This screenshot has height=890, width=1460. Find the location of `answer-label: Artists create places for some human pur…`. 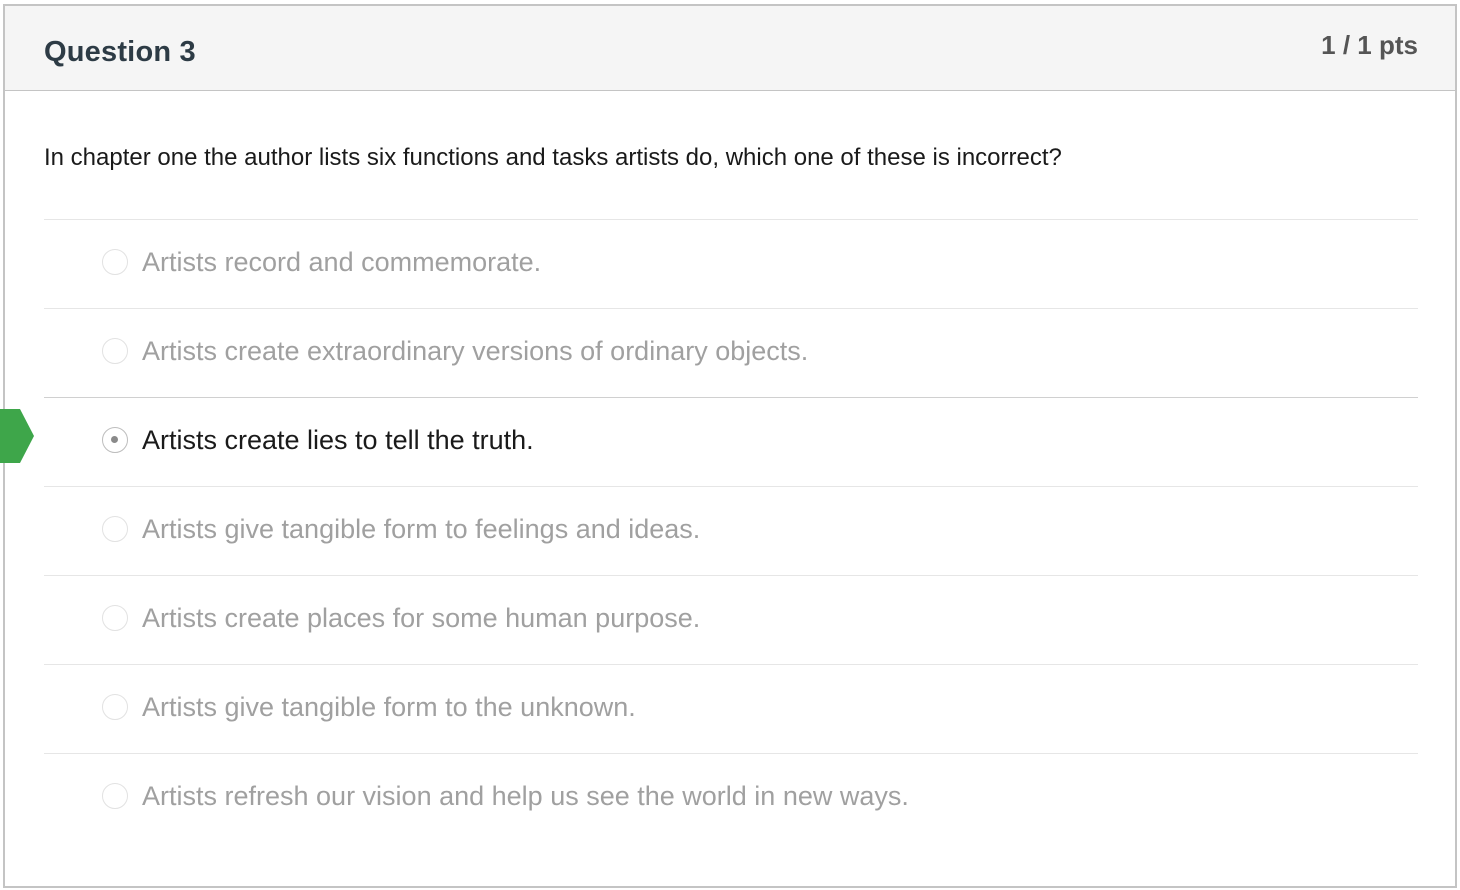

answer-label: Artists create places for some human pur… is located at coordinates (421, 618).